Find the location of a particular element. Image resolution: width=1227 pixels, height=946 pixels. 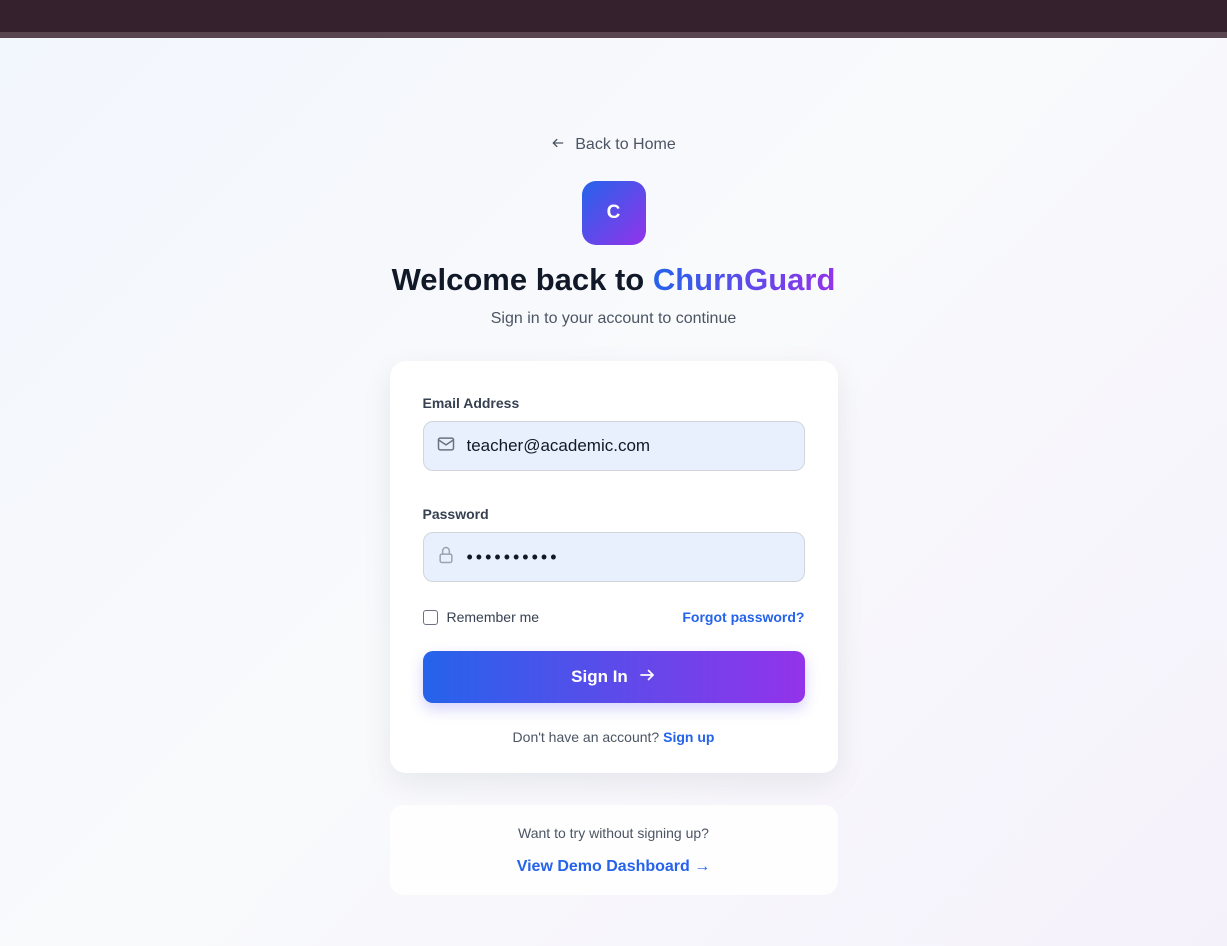

email-input is located at coordinates (635, 446).